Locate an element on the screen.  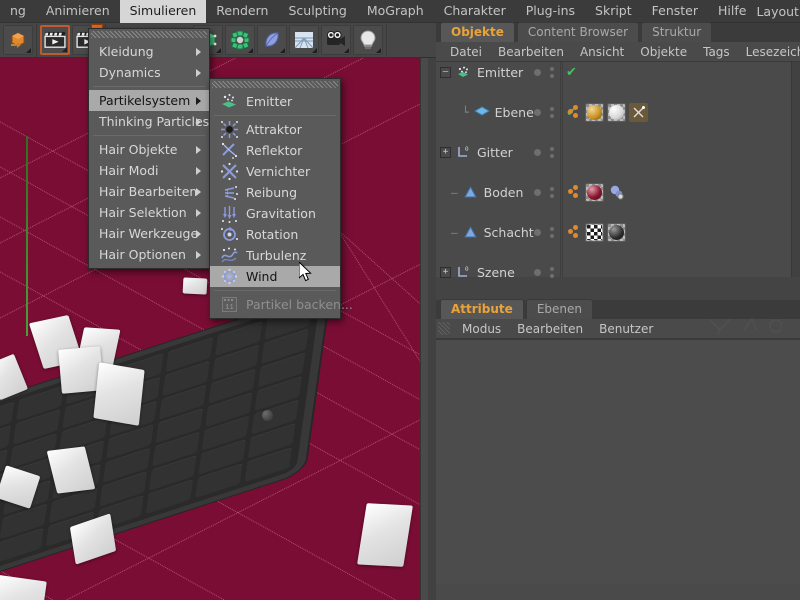
undo-cube-icon is located at coordinates (18, 40).